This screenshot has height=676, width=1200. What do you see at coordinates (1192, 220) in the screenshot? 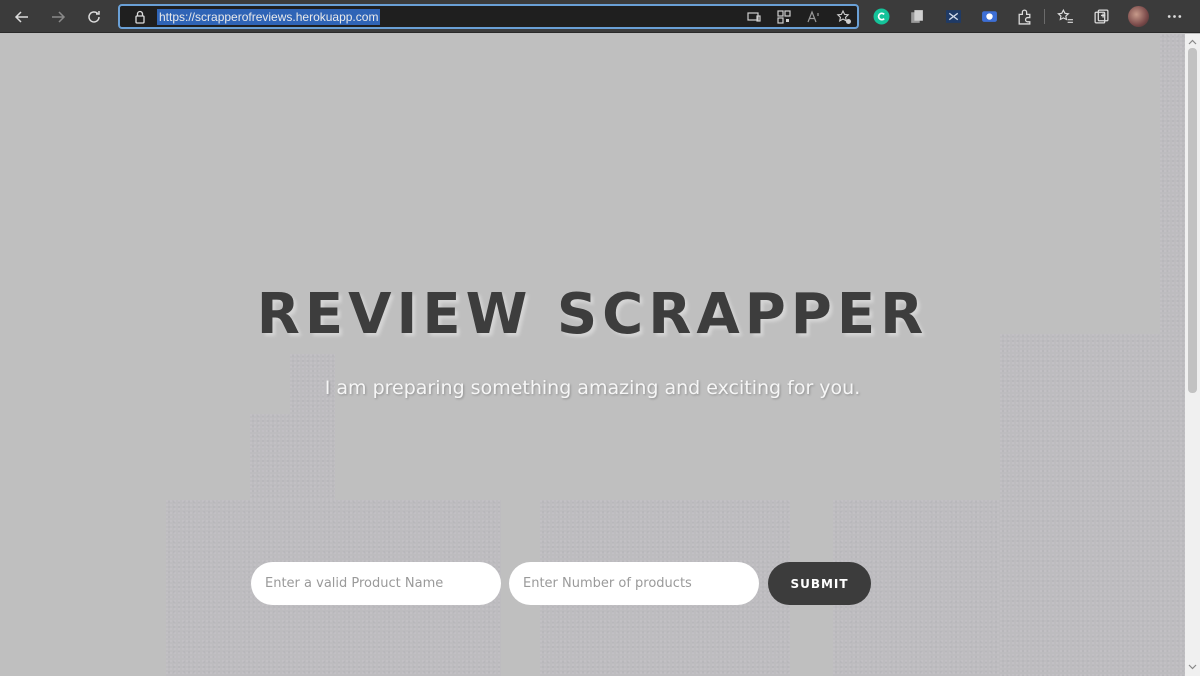
I see `scrollbar-thumb` at bounding box center [1192, 220].